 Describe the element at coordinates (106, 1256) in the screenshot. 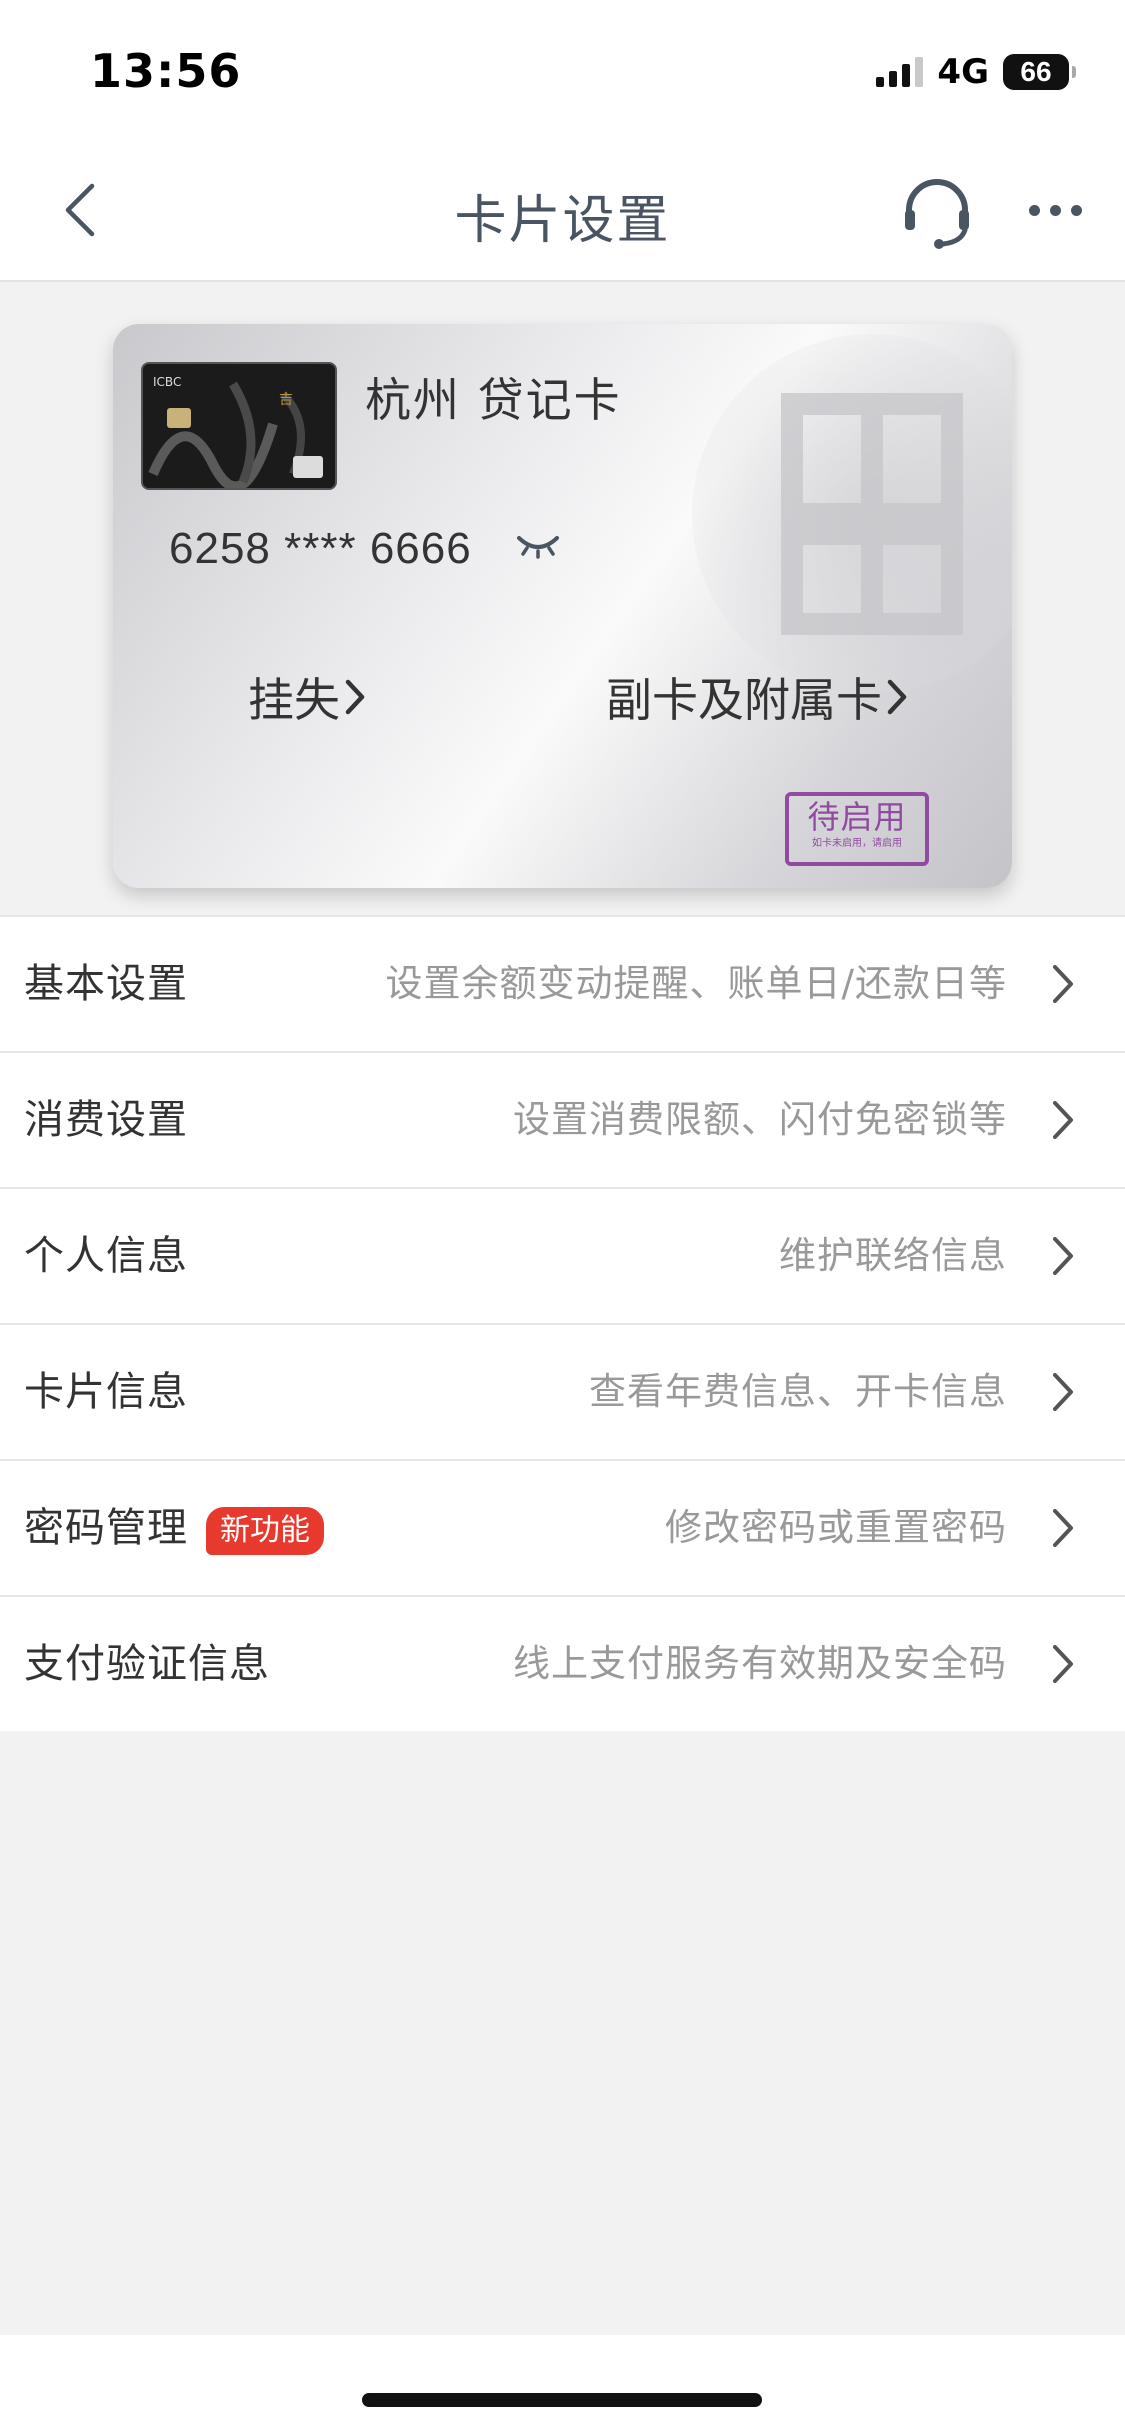

I see `row-label: 个人信息` at that location.